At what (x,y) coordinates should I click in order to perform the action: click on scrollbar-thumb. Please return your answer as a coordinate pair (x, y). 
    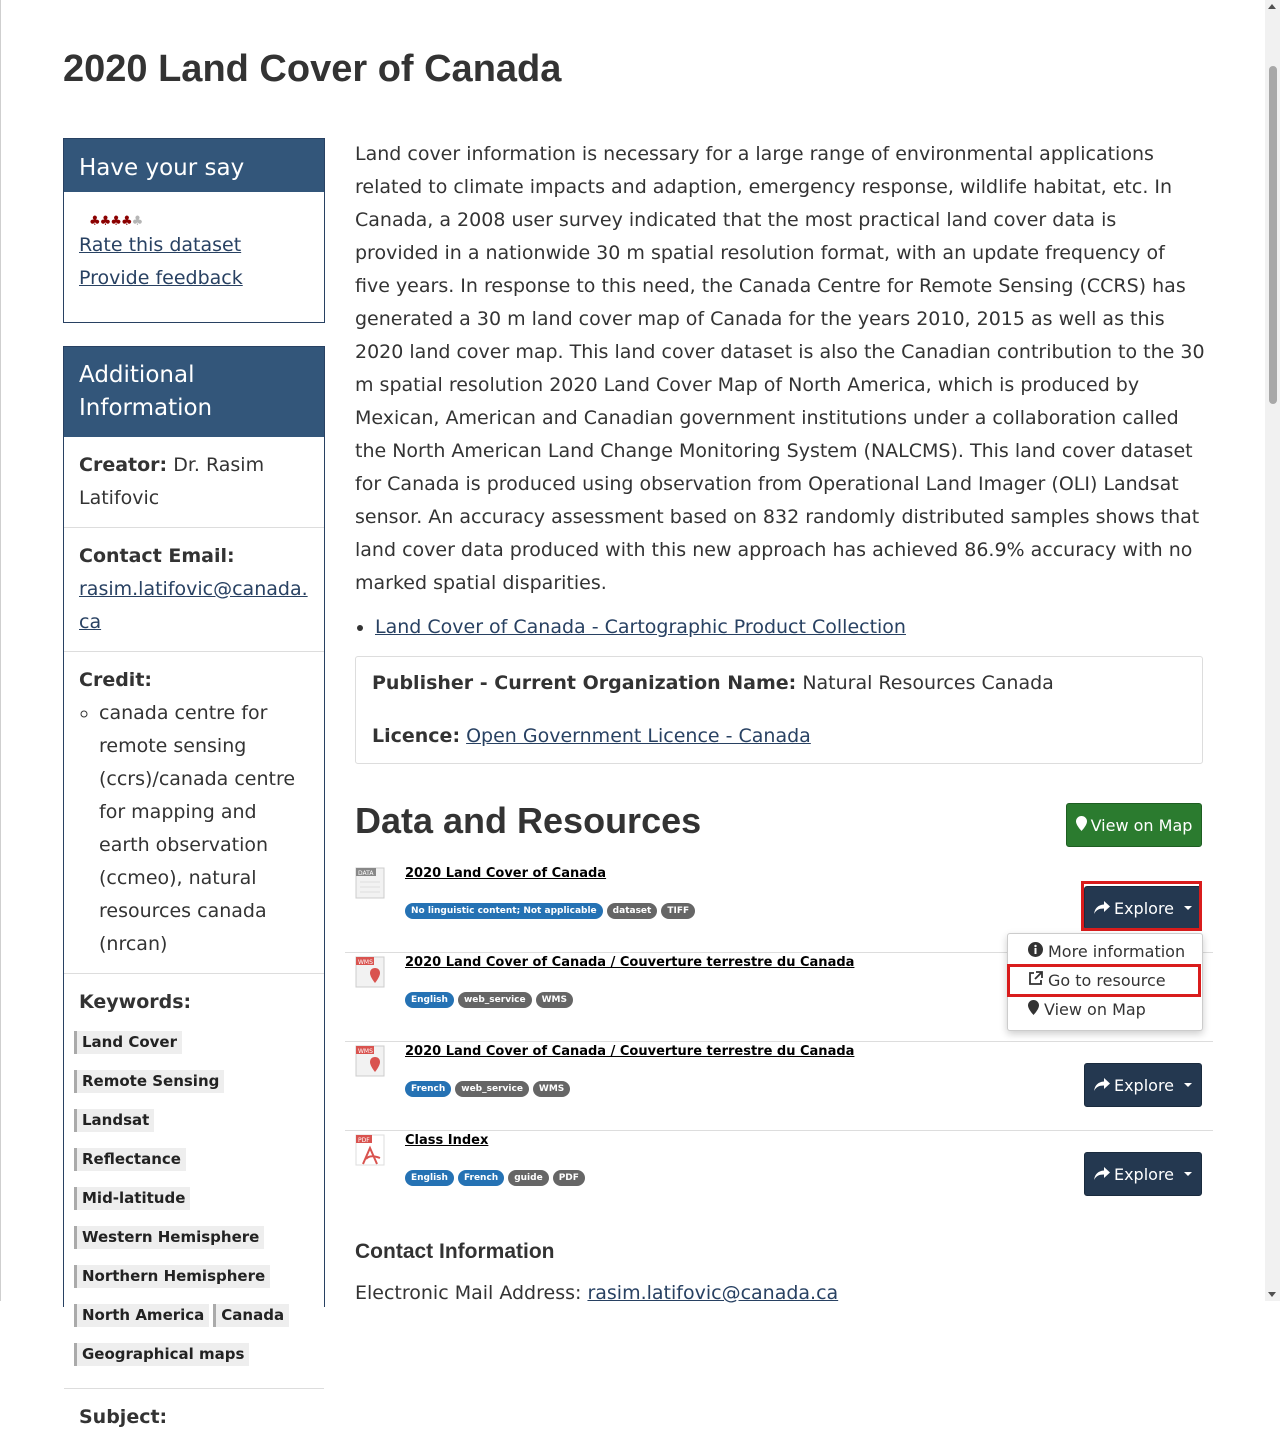
    Looking at the image, I should click on (1273, 235).